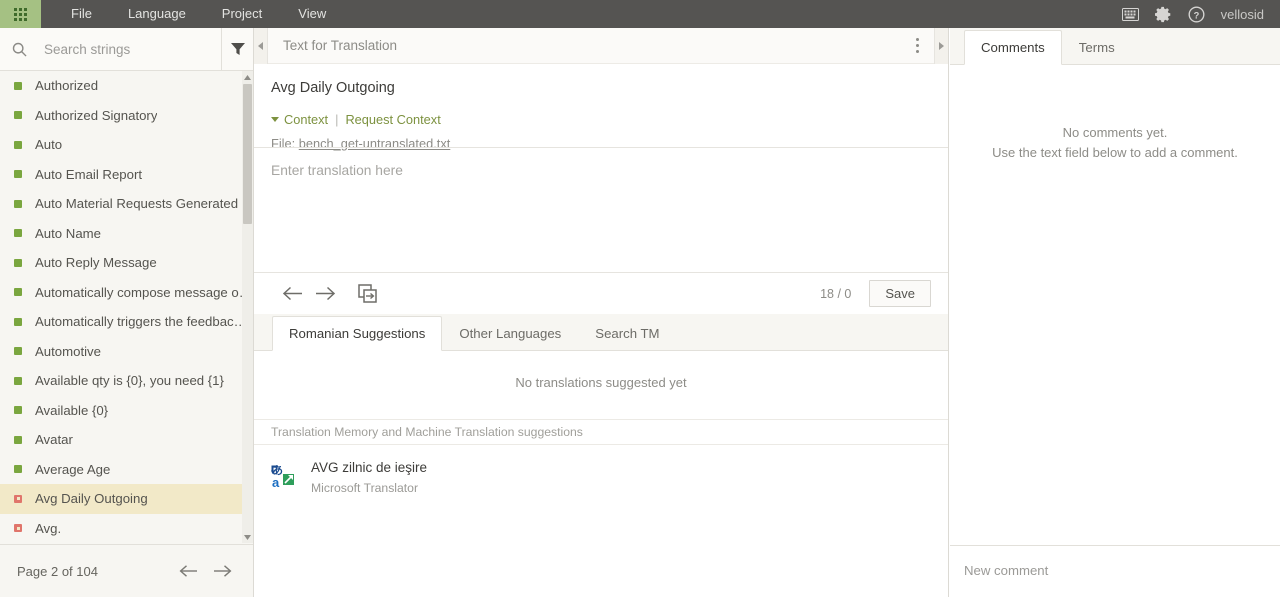 This screenshot has width=1280, height=602. I want to click on filter-funnel-icon, so click(237, 49).